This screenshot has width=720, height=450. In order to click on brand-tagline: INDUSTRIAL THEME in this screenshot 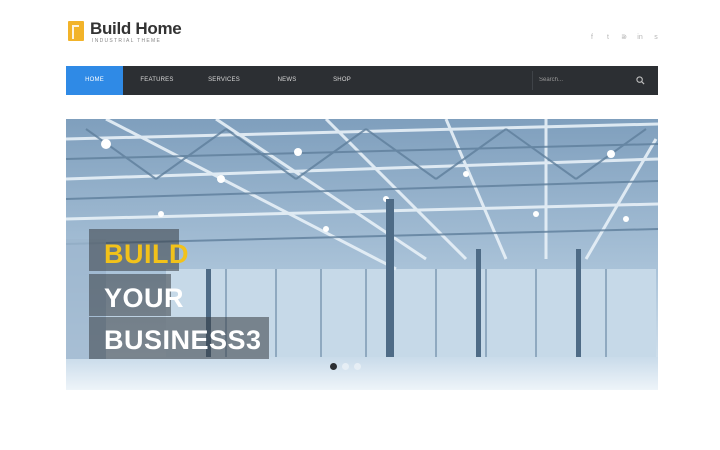, I will do `click(127, 41)`.